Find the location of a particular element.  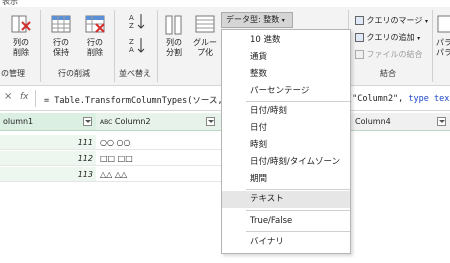

group-sort-label: 並べ替え is located at coordinates (135, 73).